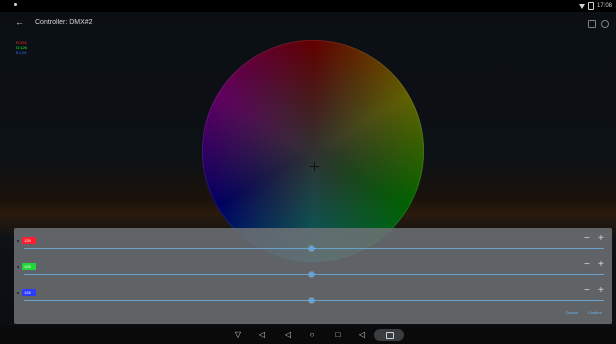  I want to click on system-navbar: ▽ ◁ ◁ ○ □ ◁, so click(308, 335).